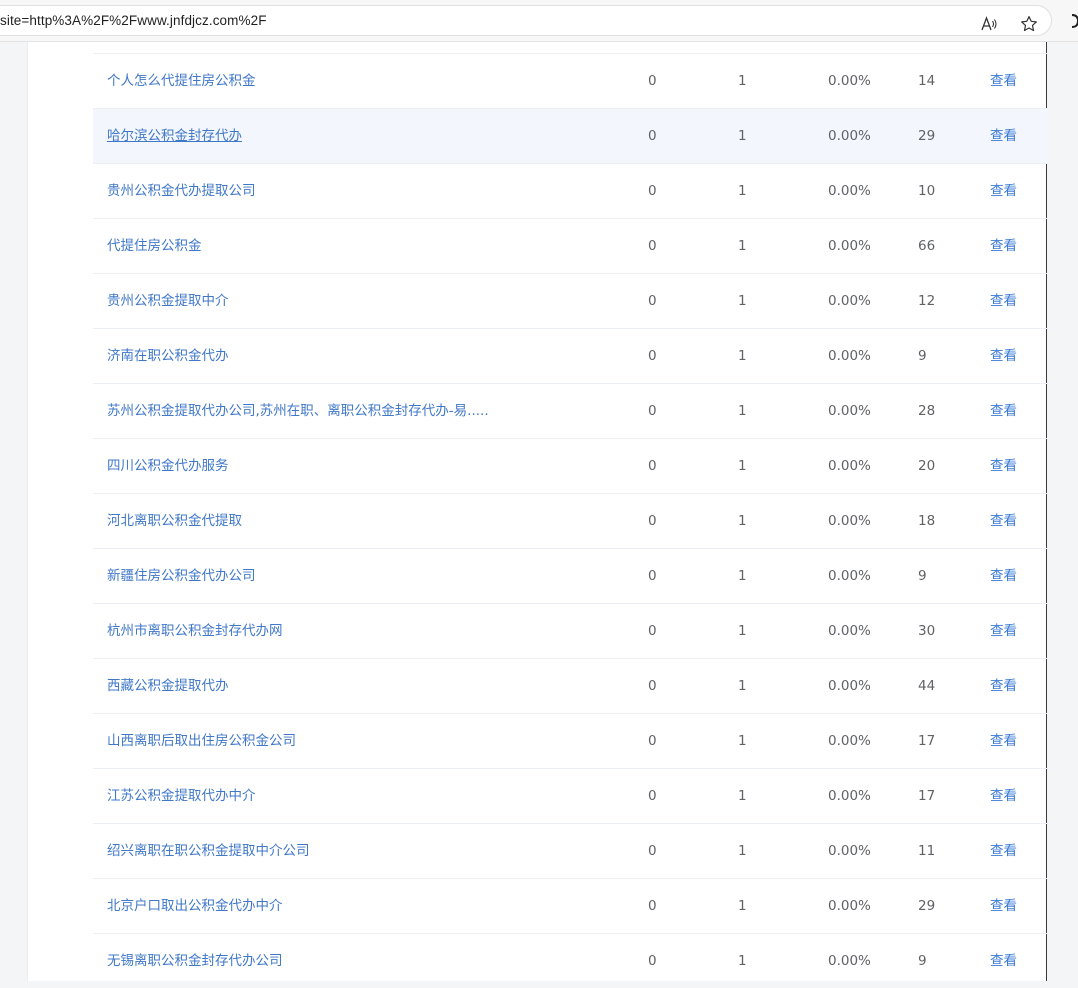 This screenshot has height=988, width=1078. I want to click on cell-count: 28, so click(927, 411).